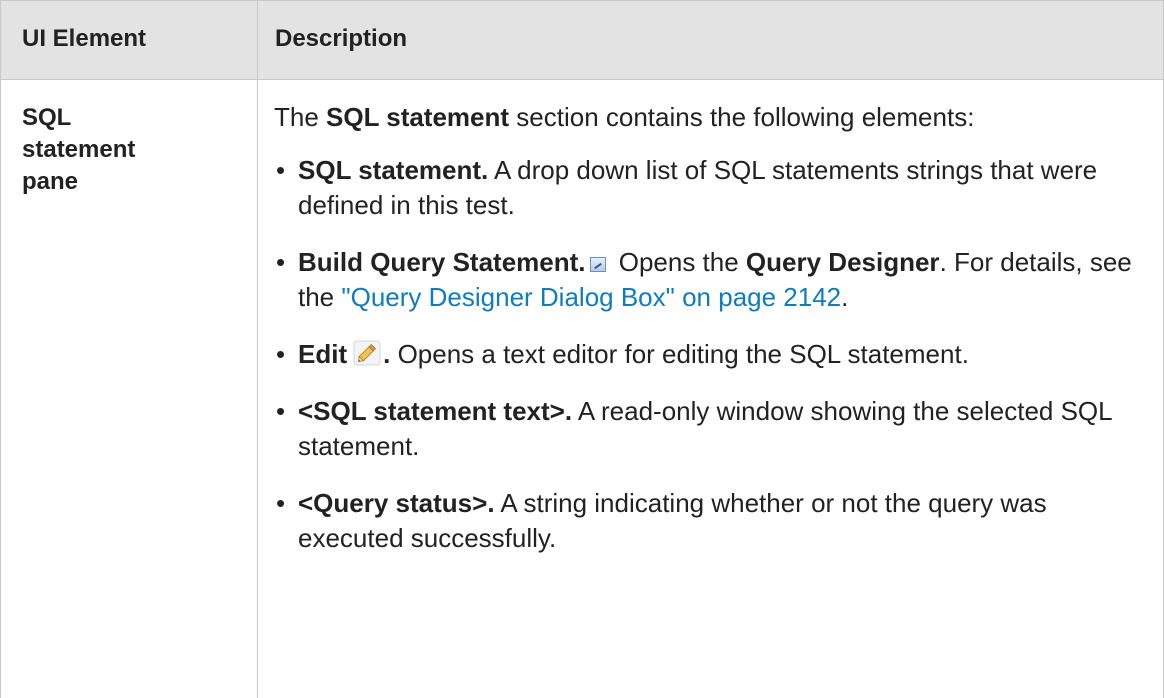  I want to click on ui-element-name-line: statement, so click(79, 149).